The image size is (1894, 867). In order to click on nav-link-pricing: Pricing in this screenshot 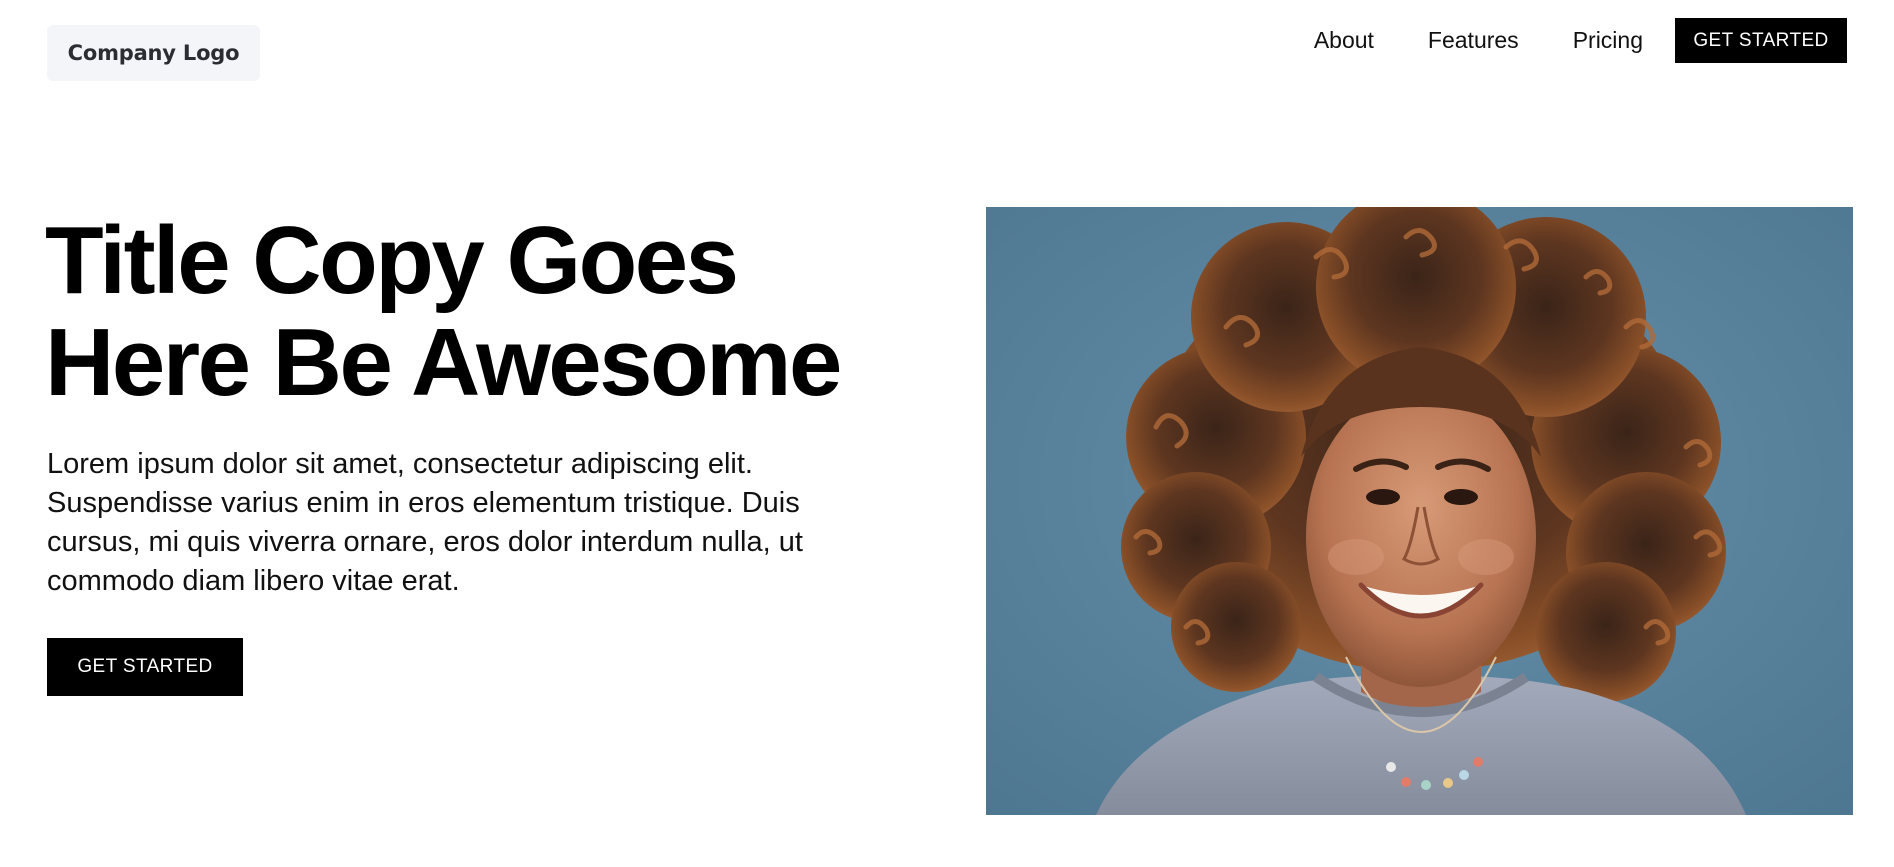, I will do `click(1608, 40)`.